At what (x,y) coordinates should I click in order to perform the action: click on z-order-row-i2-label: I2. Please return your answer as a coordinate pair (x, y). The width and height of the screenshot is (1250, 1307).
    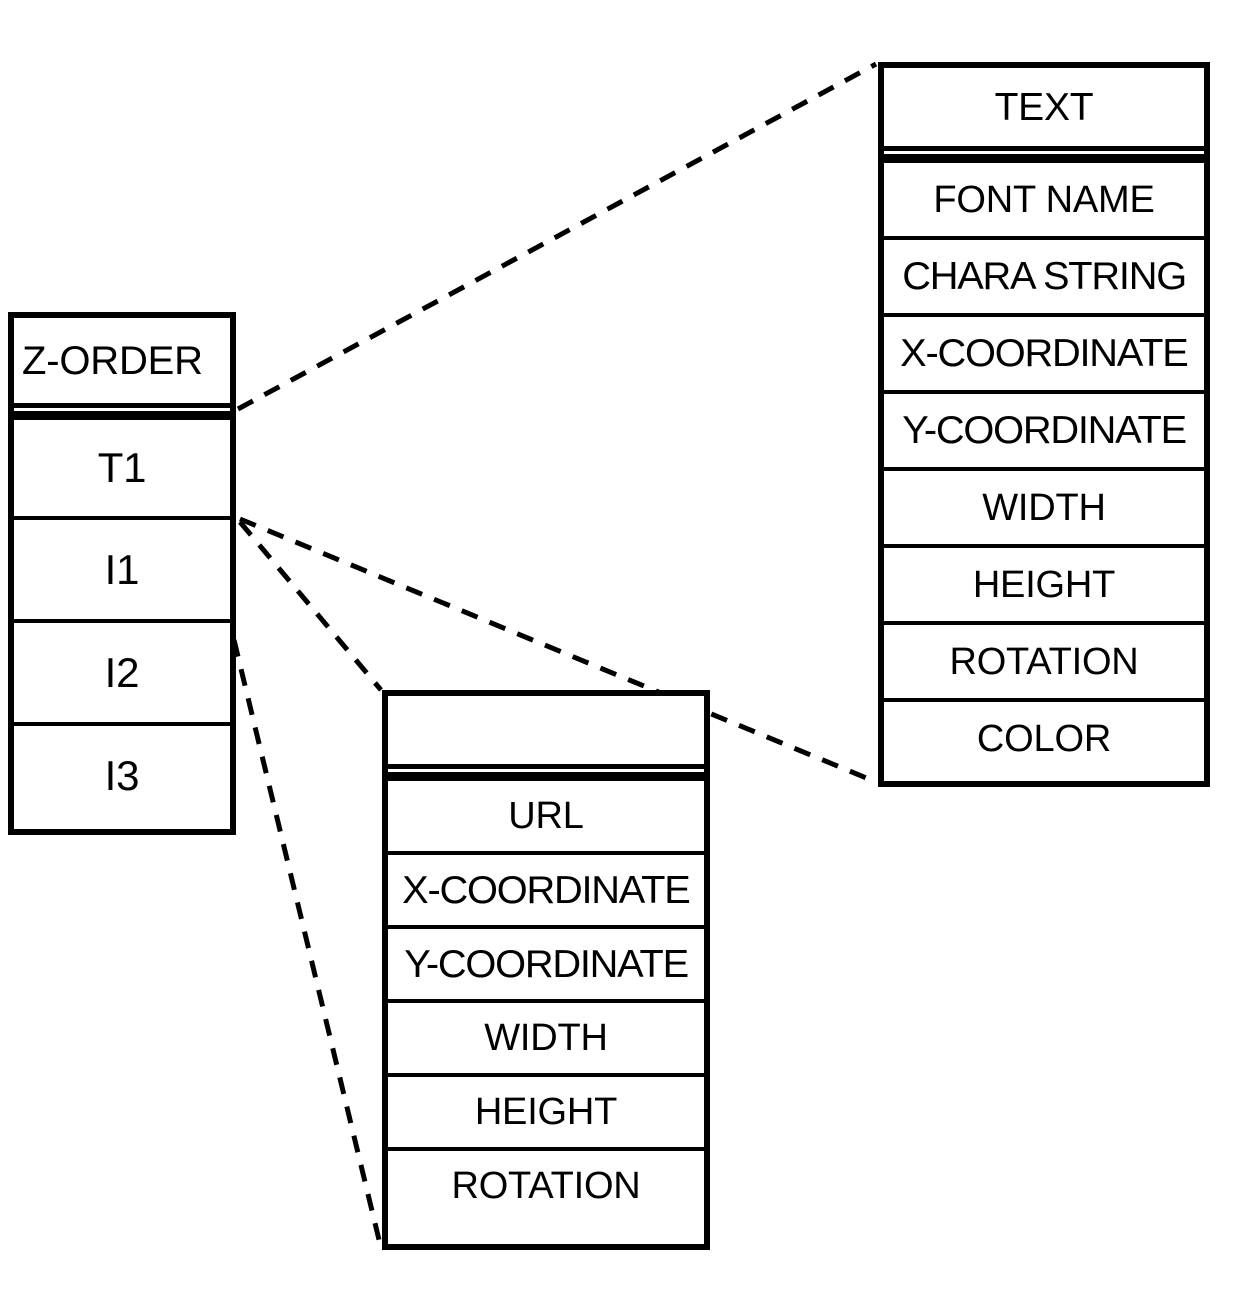
    Looking at the image, I should click on (122, 672).